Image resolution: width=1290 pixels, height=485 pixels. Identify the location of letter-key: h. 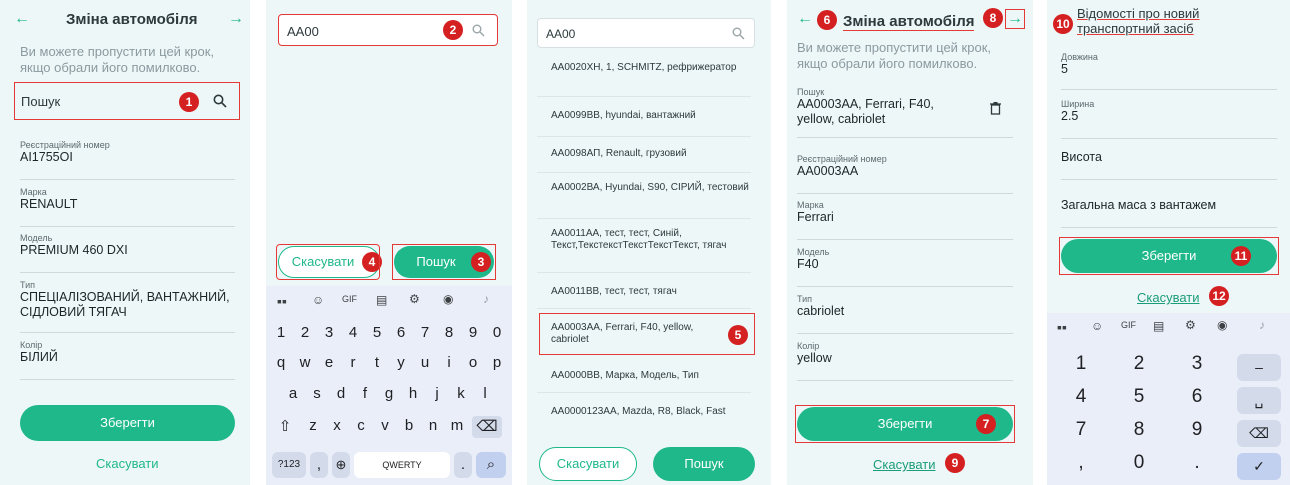
(413, 393).